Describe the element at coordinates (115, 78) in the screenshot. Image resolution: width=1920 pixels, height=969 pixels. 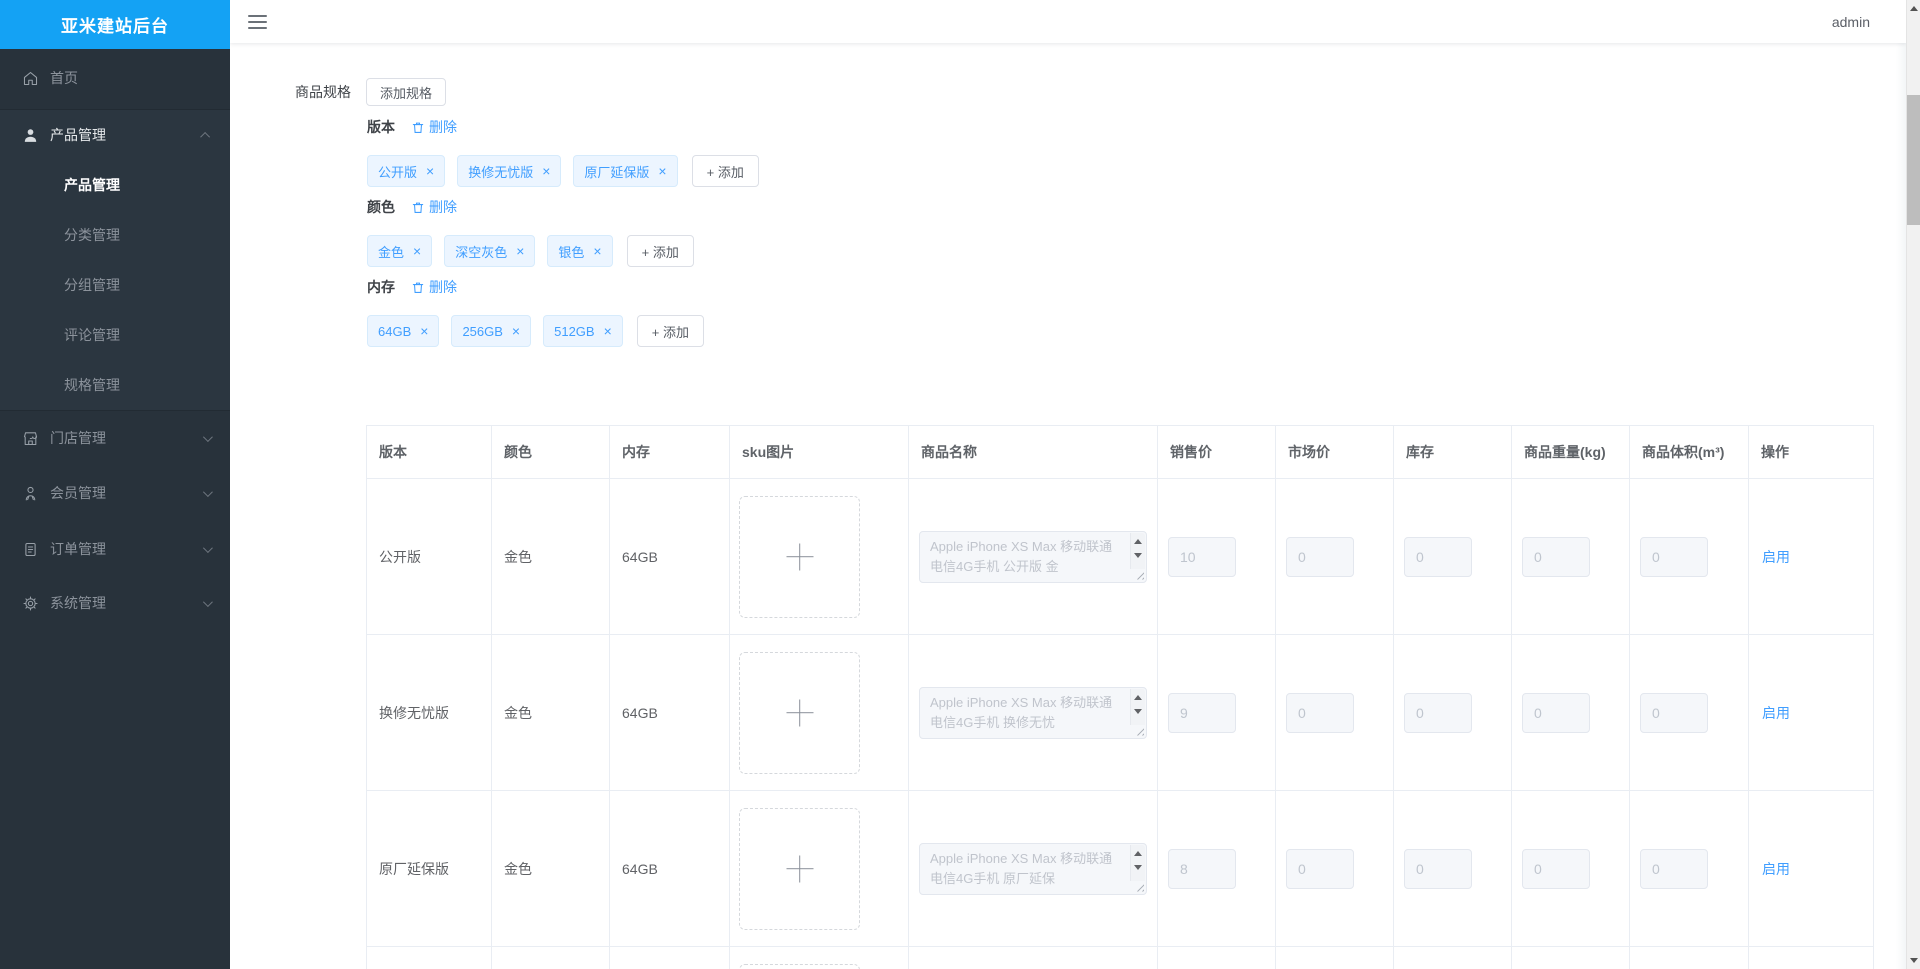
I see `sidebar-item-home: 首页` at that location.